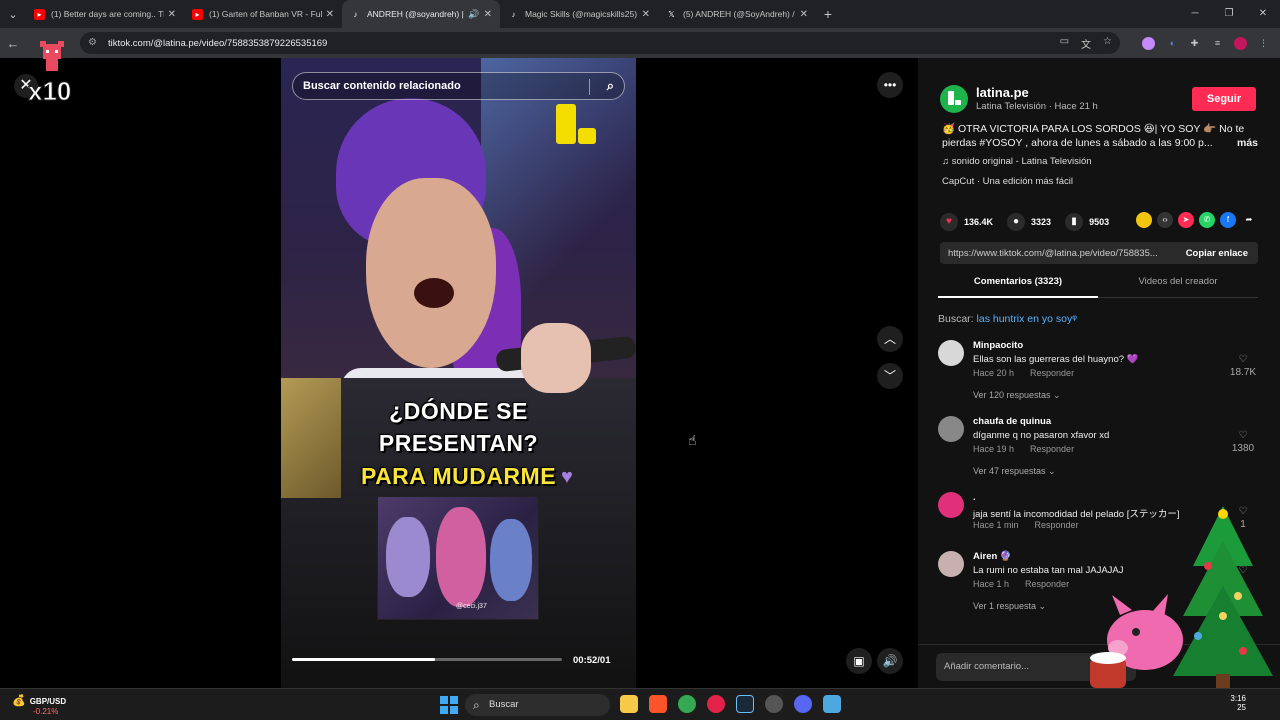 This screenshot has width=1280, height=720. Describe the element at coordinates (427, 659) in the screenshot. I see `video-progress-bar` at that location.